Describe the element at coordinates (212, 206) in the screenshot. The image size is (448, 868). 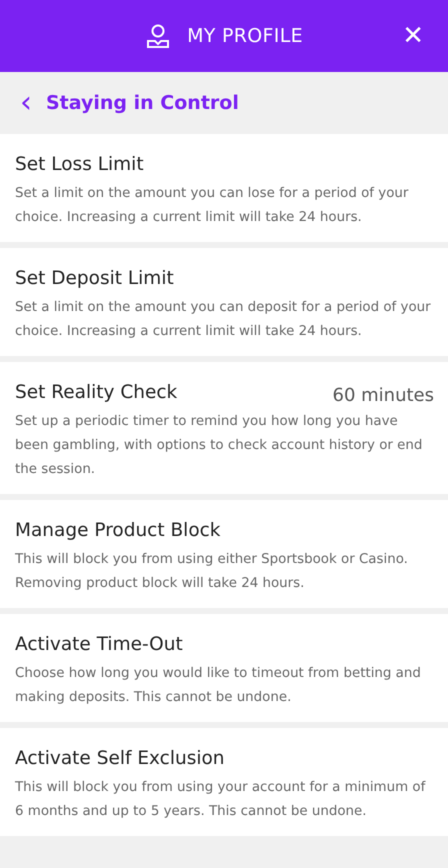
I see `item-description: Set a limit on the amount you can lose for a period of your choice. Increasing a current limit will take 24 hours.` at that location.